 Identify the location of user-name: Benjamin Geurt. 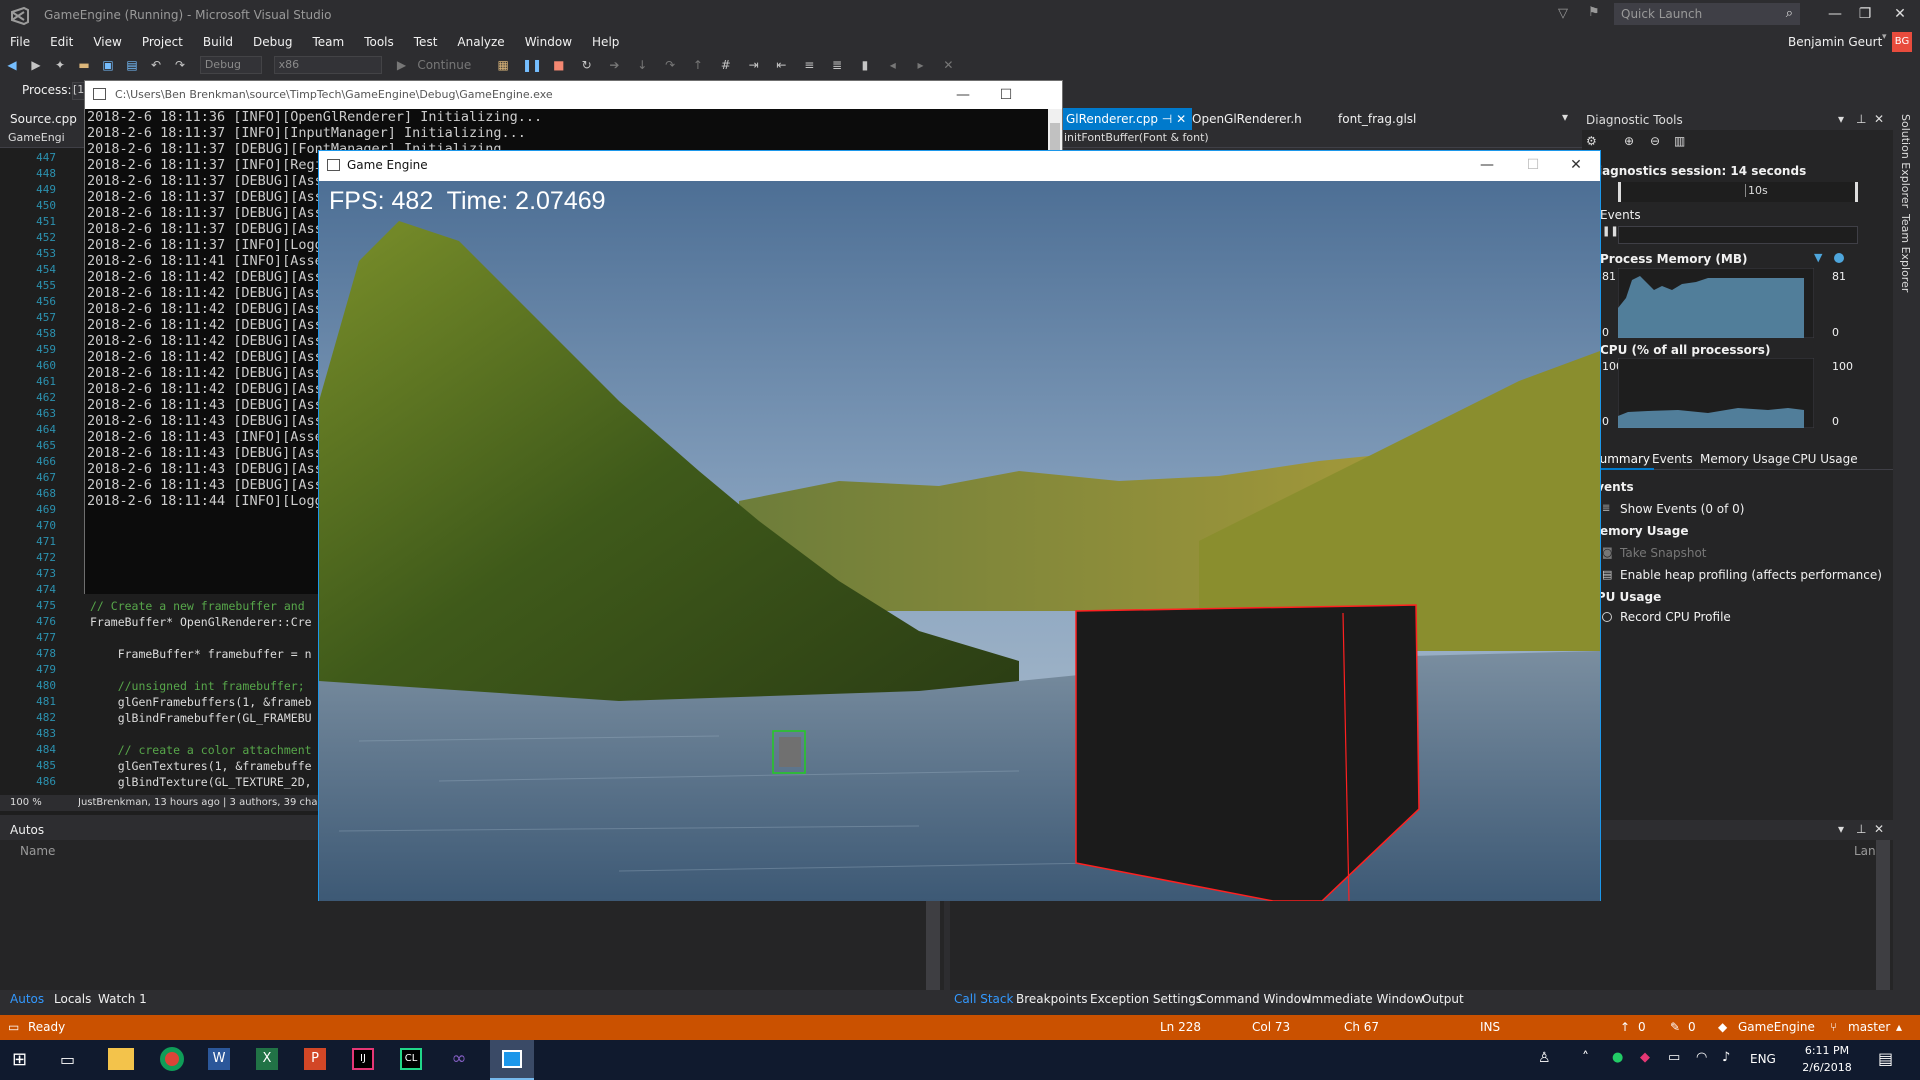
(1835, 42).